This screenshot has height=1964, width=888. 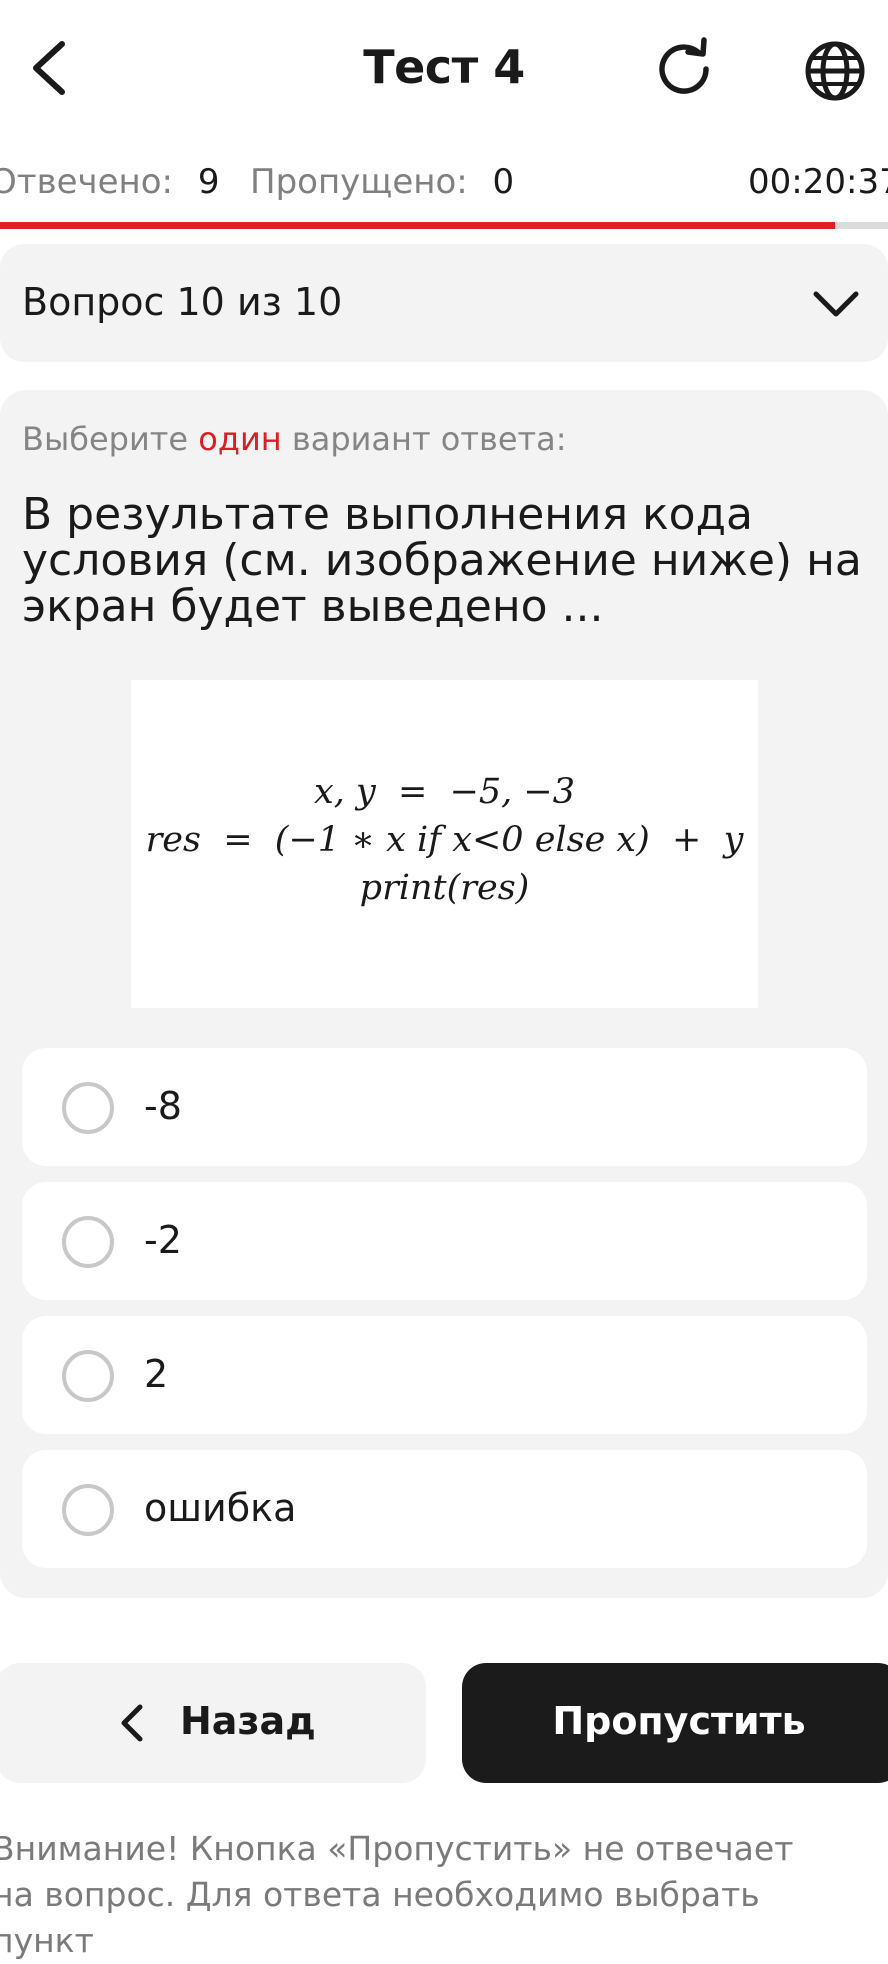 I want to click on instruction-text: Выберите один вариант ответа:, so click(x=294, y=439).